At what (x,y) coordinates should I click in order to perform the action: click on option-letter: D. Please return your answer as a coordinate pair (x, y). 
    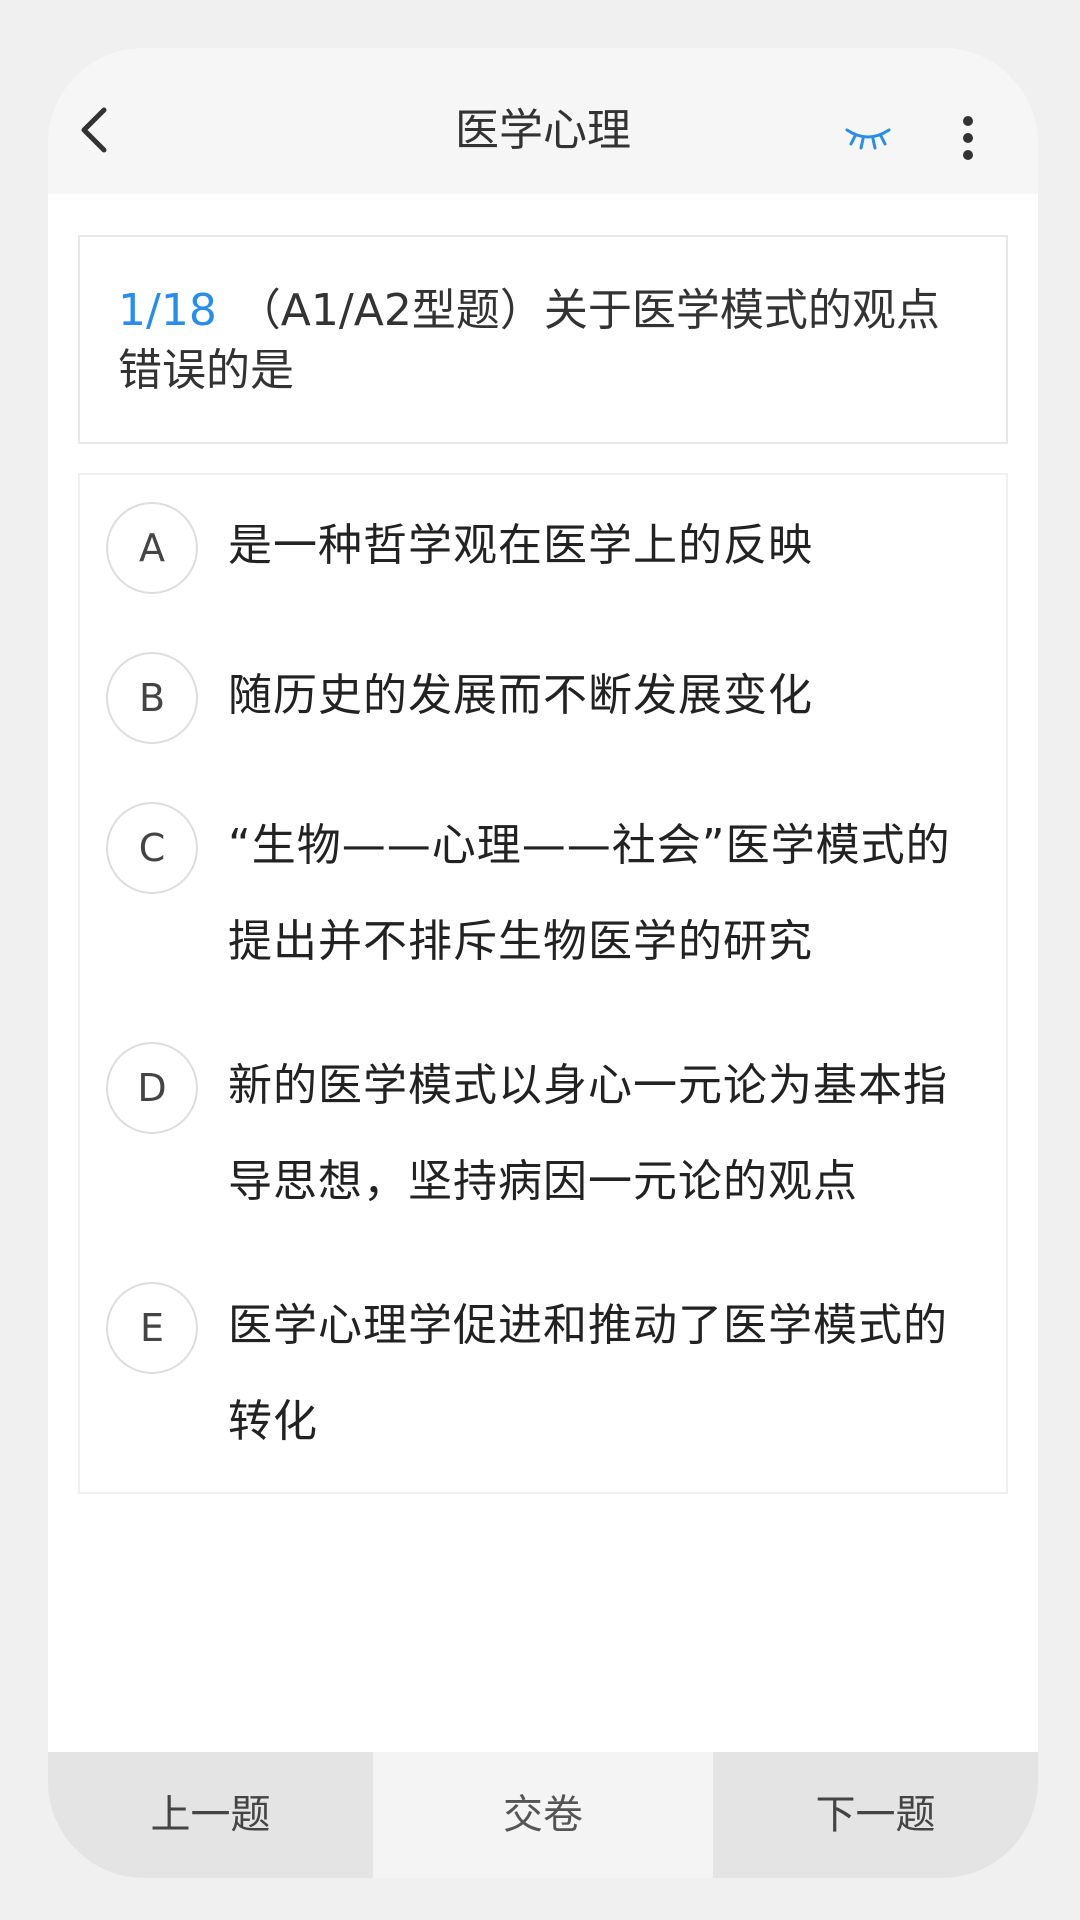
    Looking at the image, I should click on (152, 1088).